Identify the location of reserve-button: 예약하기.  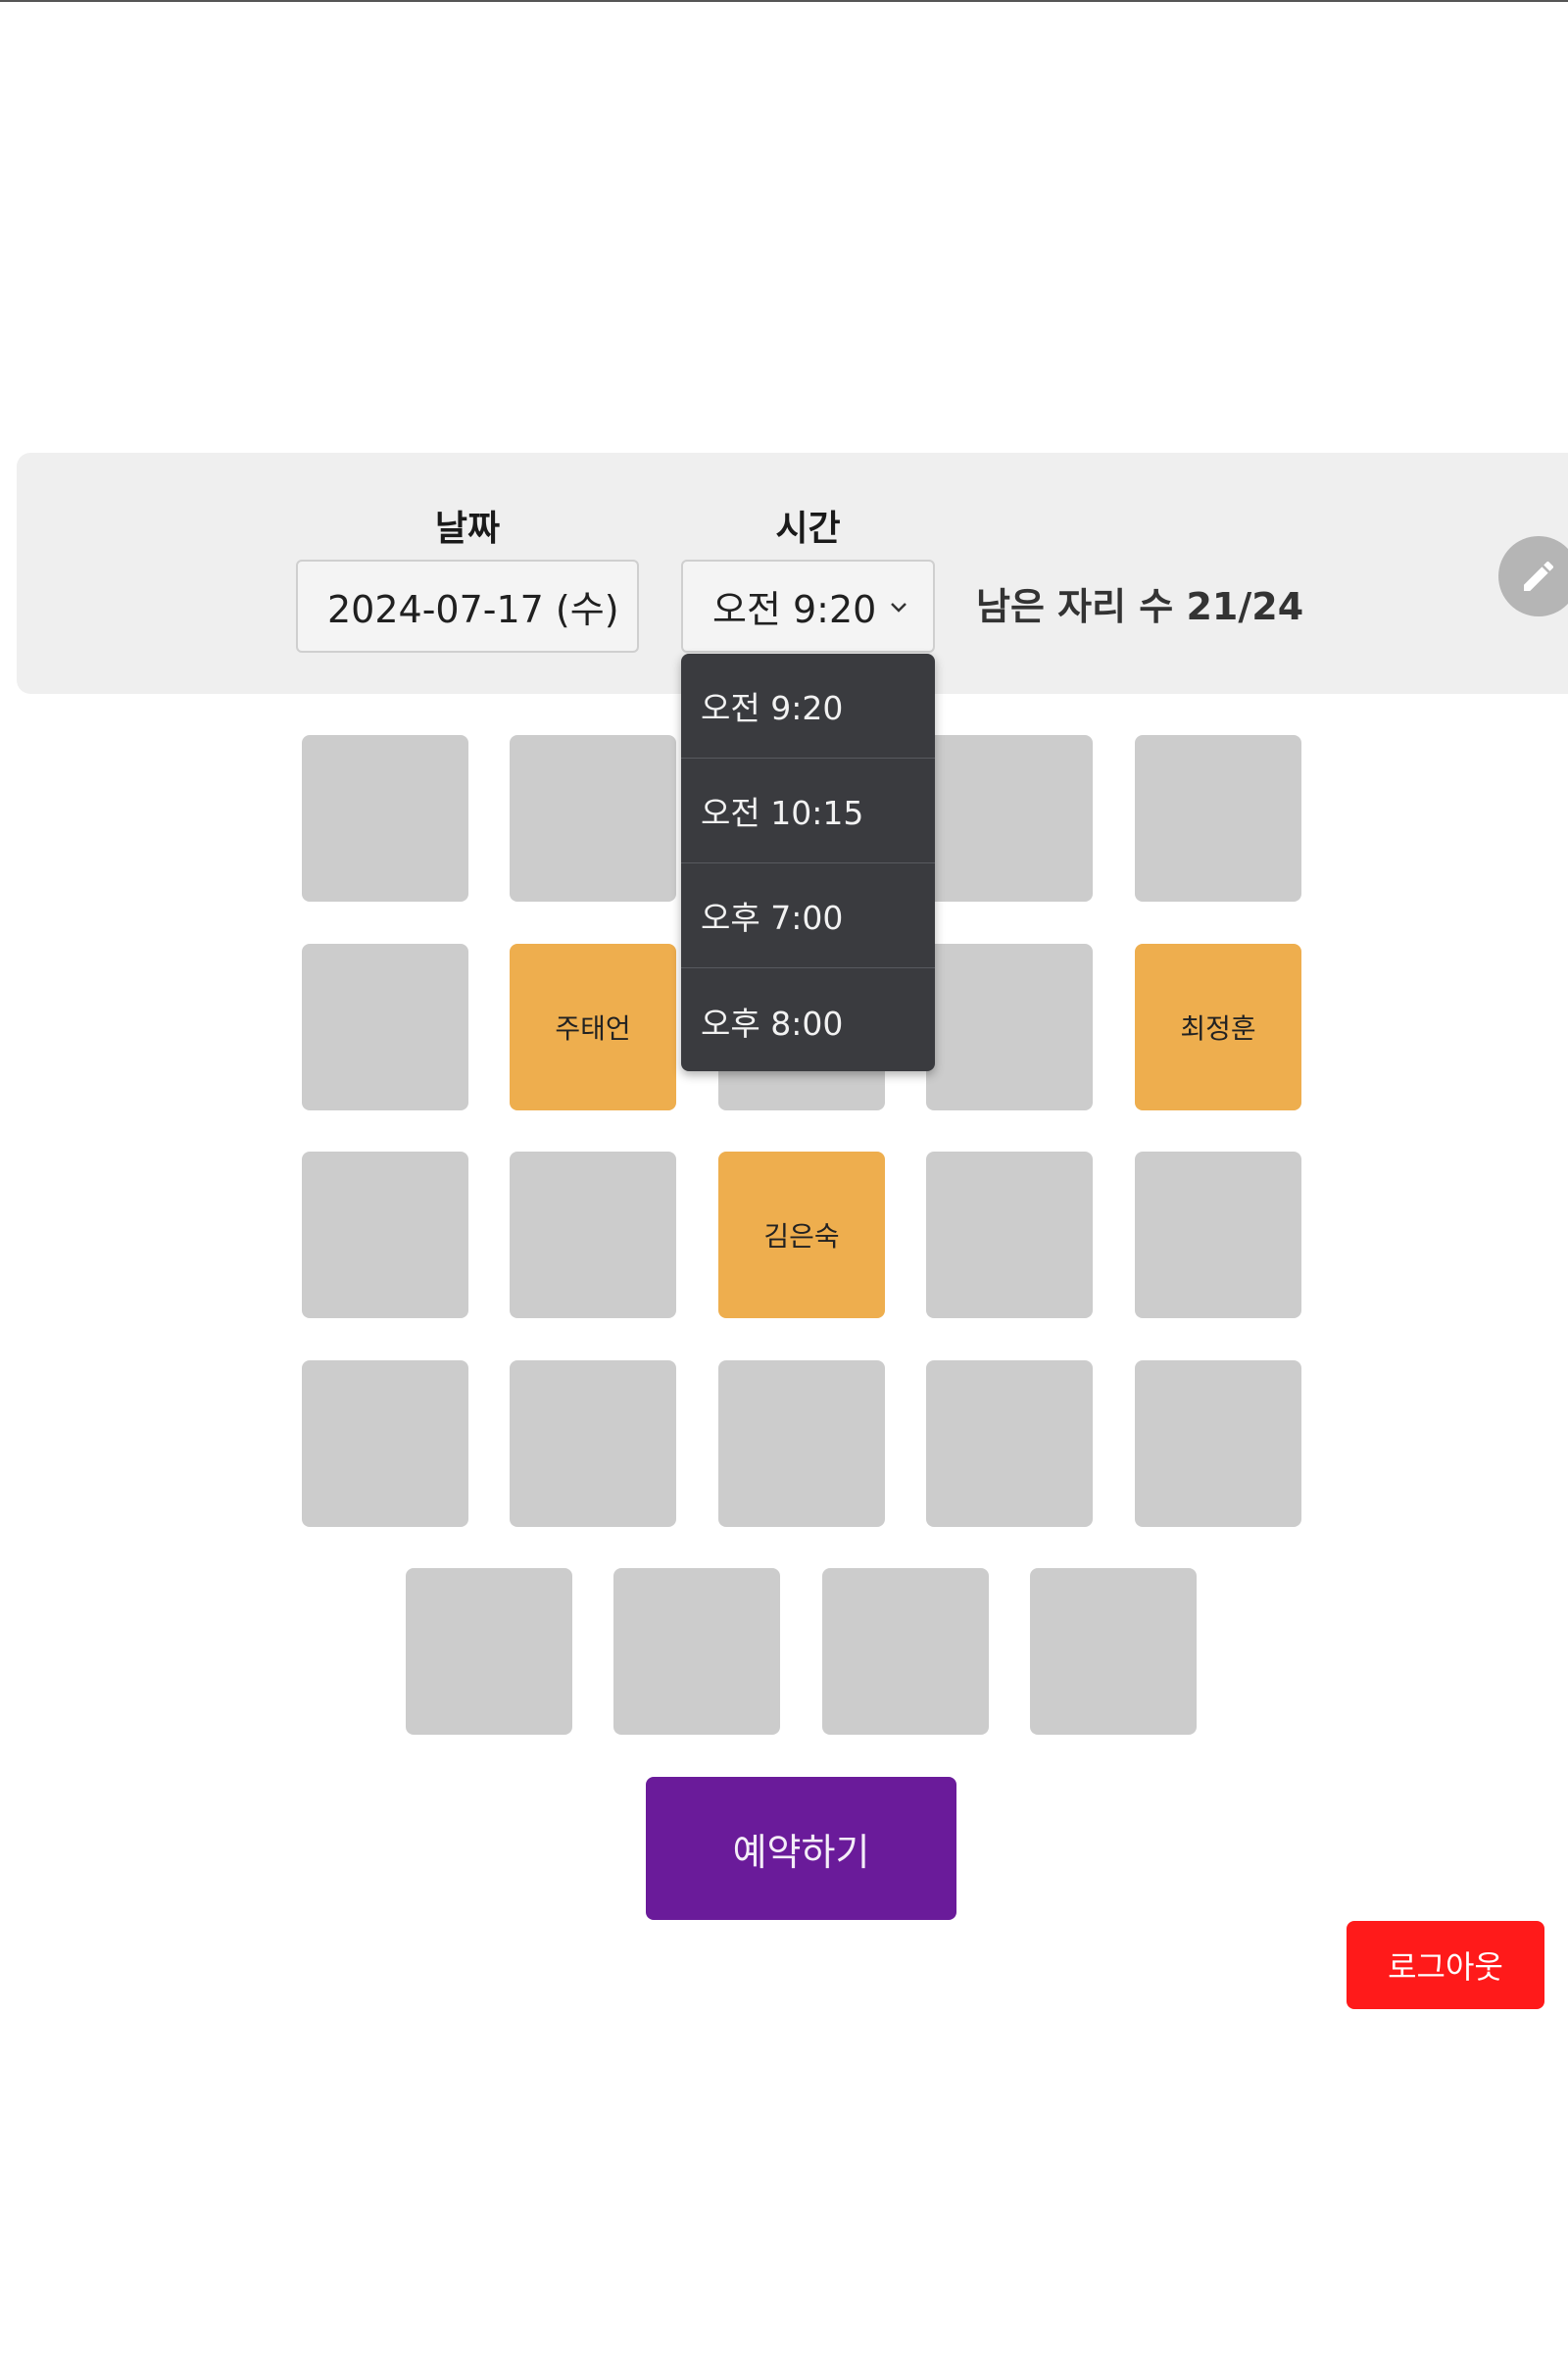
(801, 1848).